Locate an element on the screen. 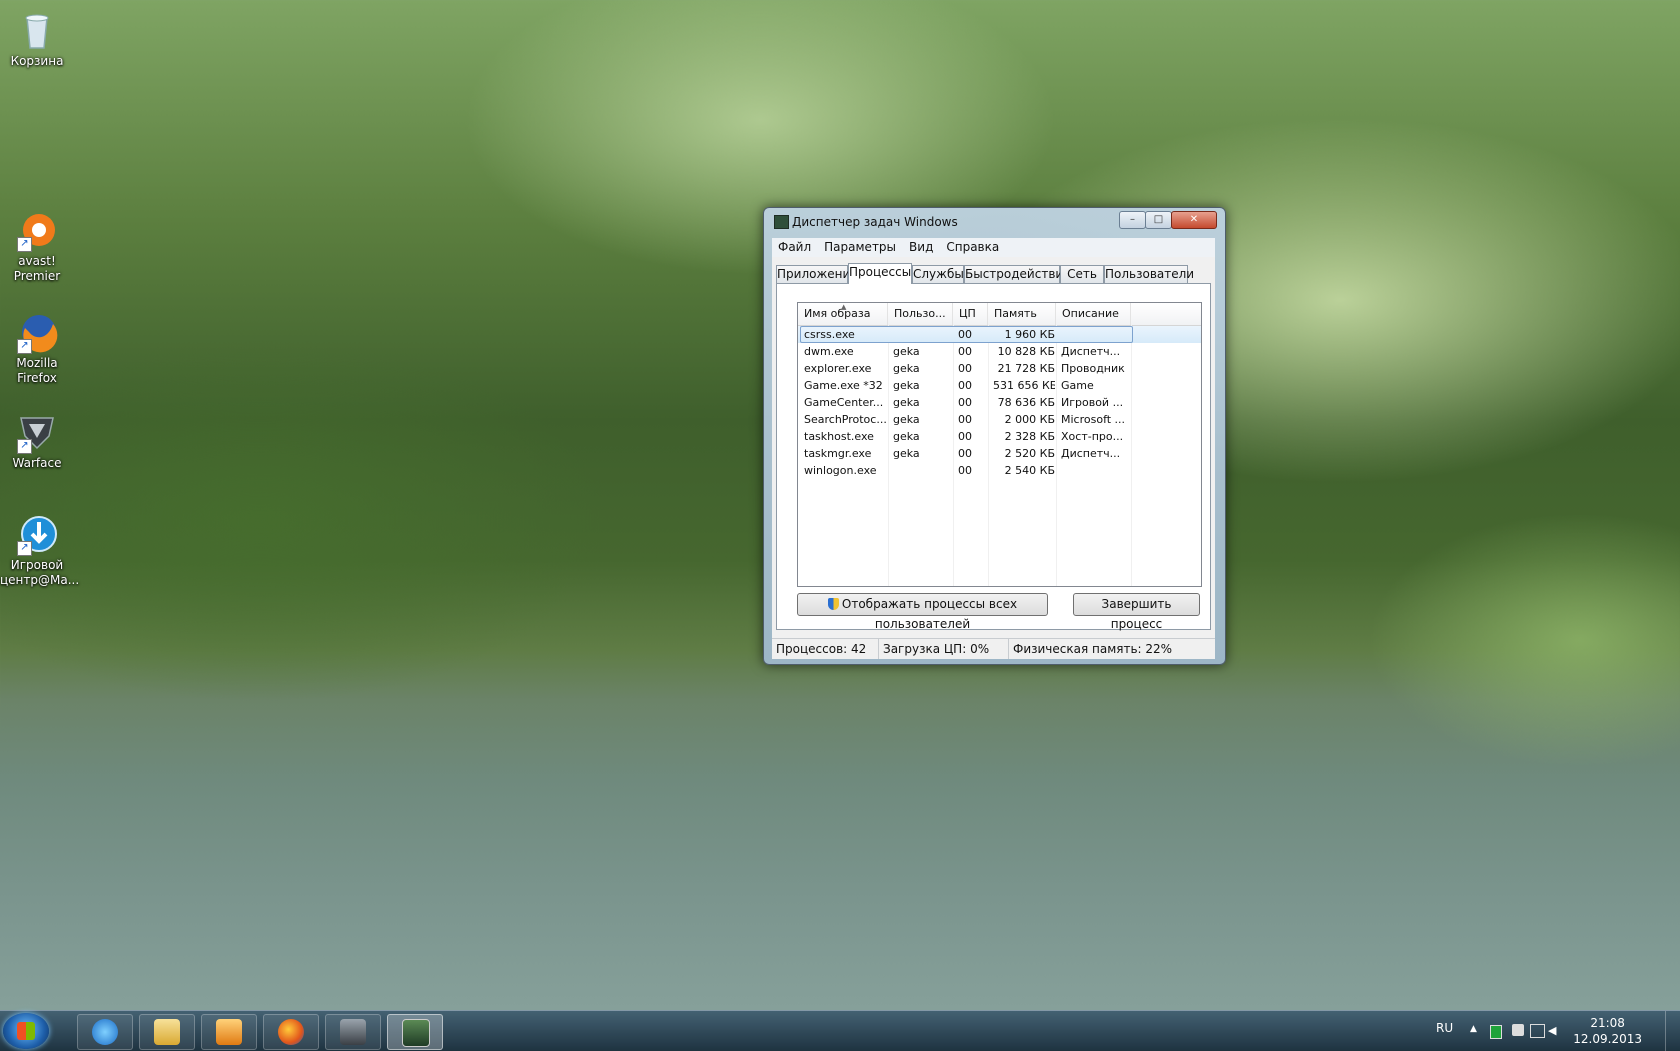  column-header-cpu: ЦП is located at coordinates (970, 314).